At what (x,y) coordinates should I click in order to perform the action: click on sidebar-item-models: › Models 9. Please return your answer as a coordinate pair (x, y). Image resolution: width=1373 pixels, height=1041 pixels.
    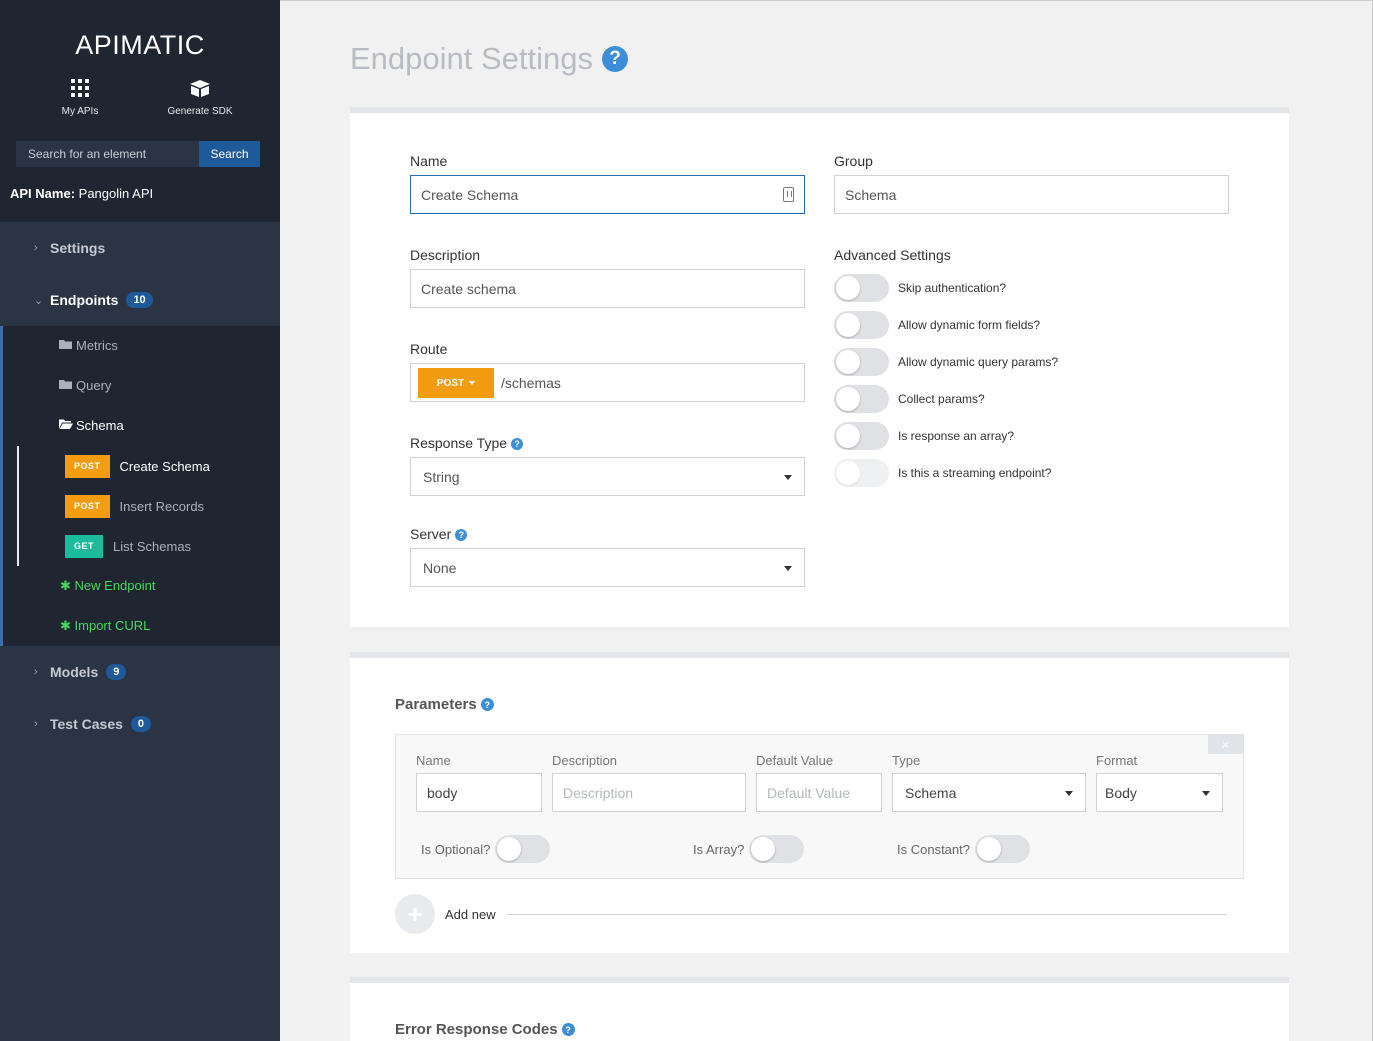
    Looking at the image, I should click on (140, 672).